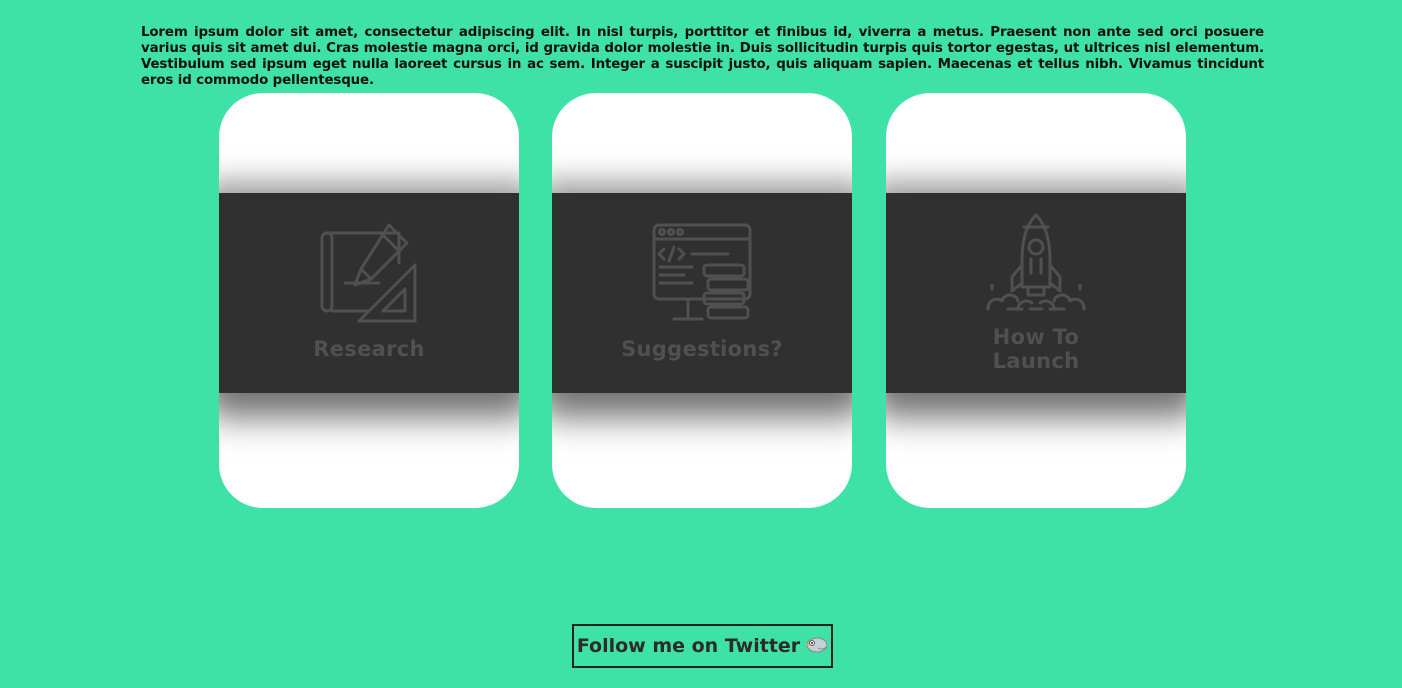 This screenshot has width=1402, height=688. What do you see at coordinates (1036, 263) in the screenshot?
I see `rocket-icon` at bounding box center [1036, 263].